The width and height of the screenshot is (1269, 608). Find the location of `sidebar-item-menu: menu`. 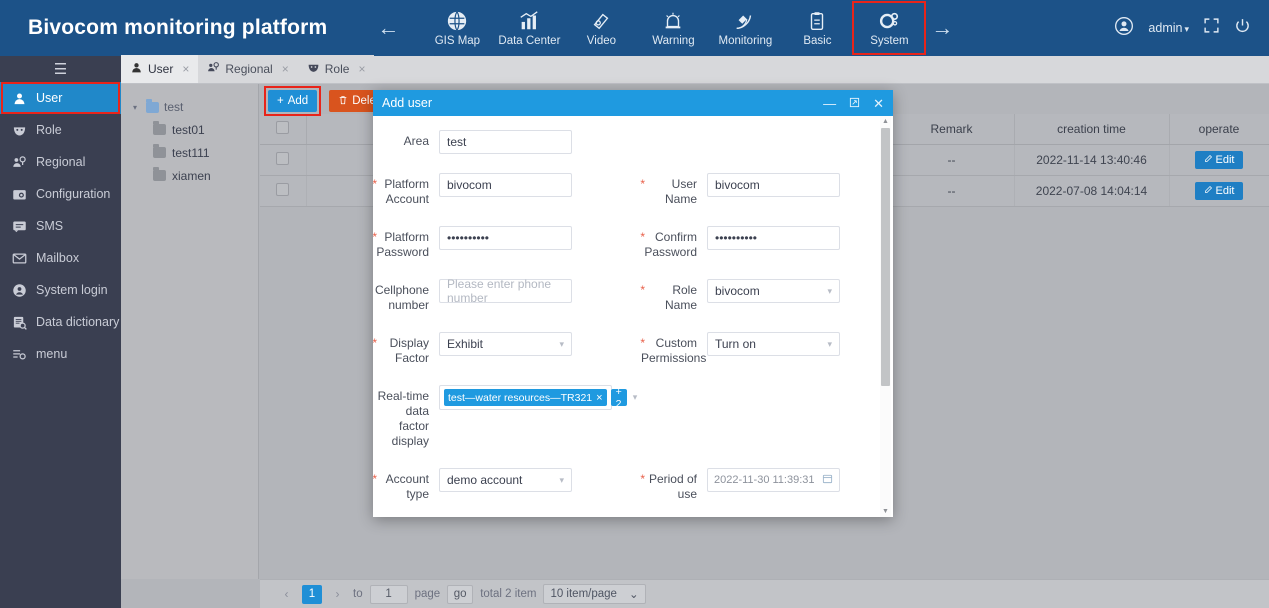

sidebar-item-menu: menu is located at coordinates (60, 354).